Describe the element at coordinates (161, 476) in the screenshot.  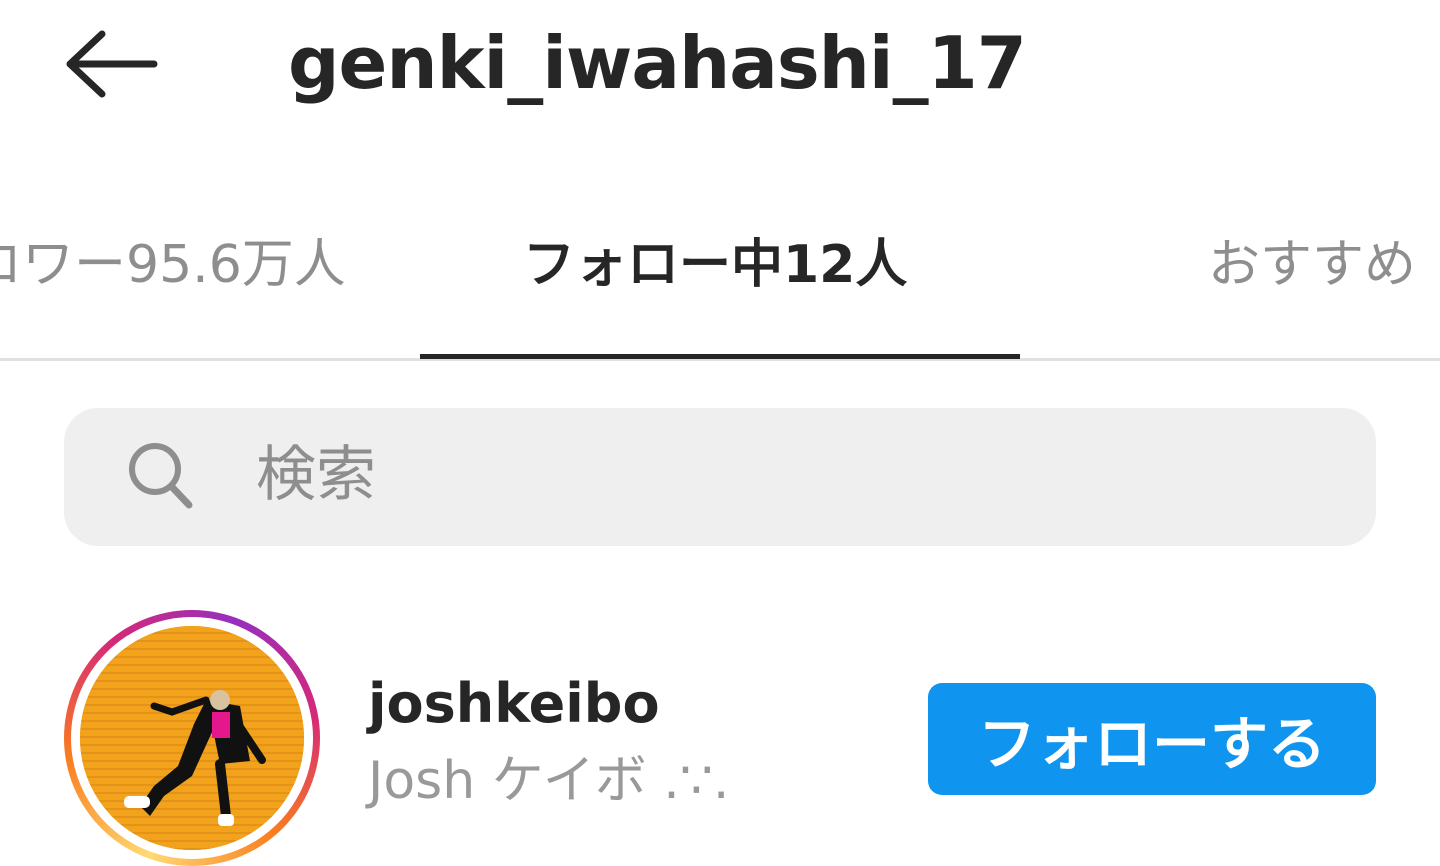
I see `search-icon` at that location.